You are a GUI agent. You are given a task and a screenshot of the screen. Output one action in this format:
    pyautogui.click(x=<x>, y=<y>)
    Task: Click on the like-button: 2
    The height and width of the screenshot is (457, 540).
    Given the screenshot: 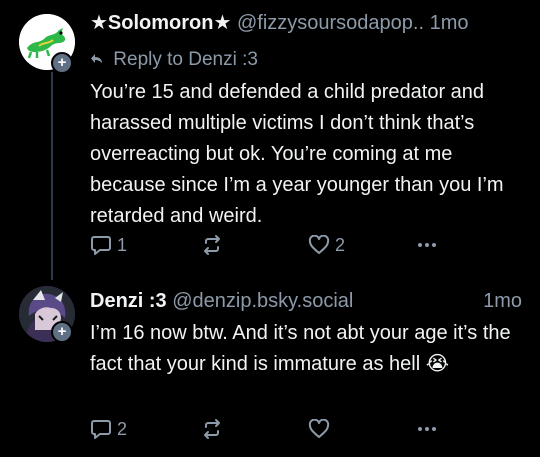 What is the action you would take?
    pyautogui.click(x=326, y=245)
    